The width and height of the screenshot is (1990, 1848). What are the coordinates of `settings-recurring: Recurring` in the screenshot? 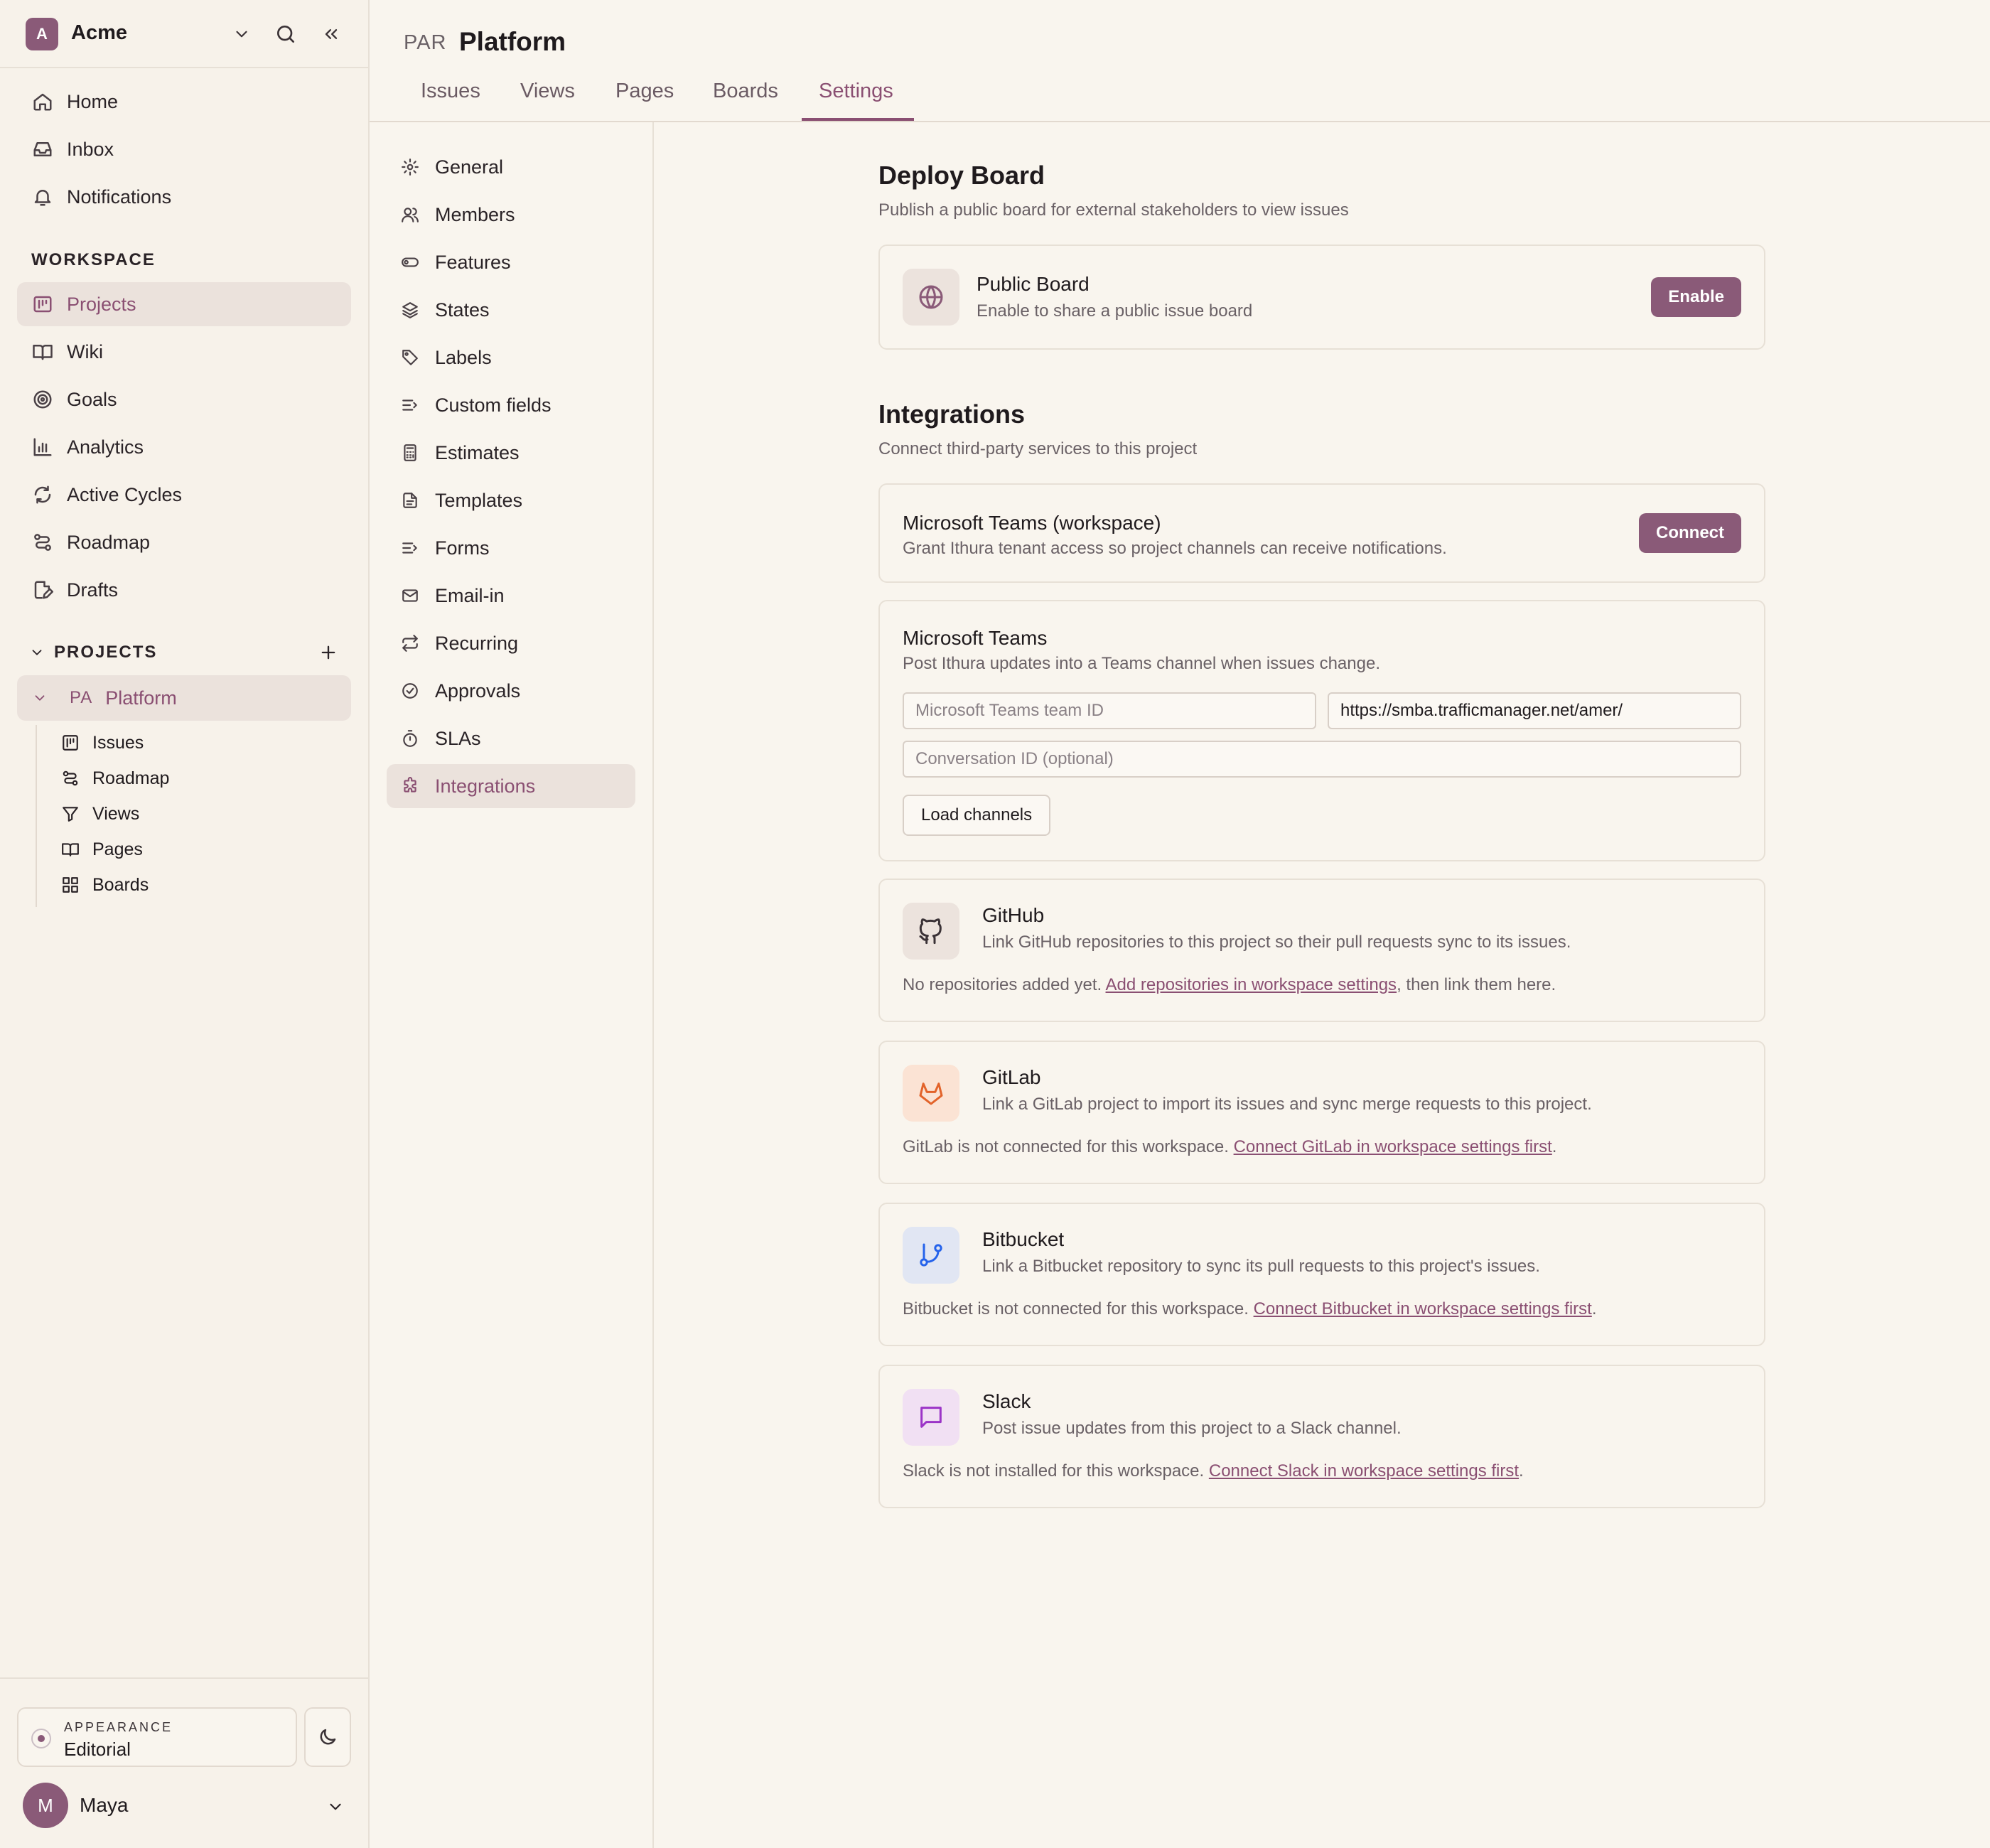 It's located at (511, 643).